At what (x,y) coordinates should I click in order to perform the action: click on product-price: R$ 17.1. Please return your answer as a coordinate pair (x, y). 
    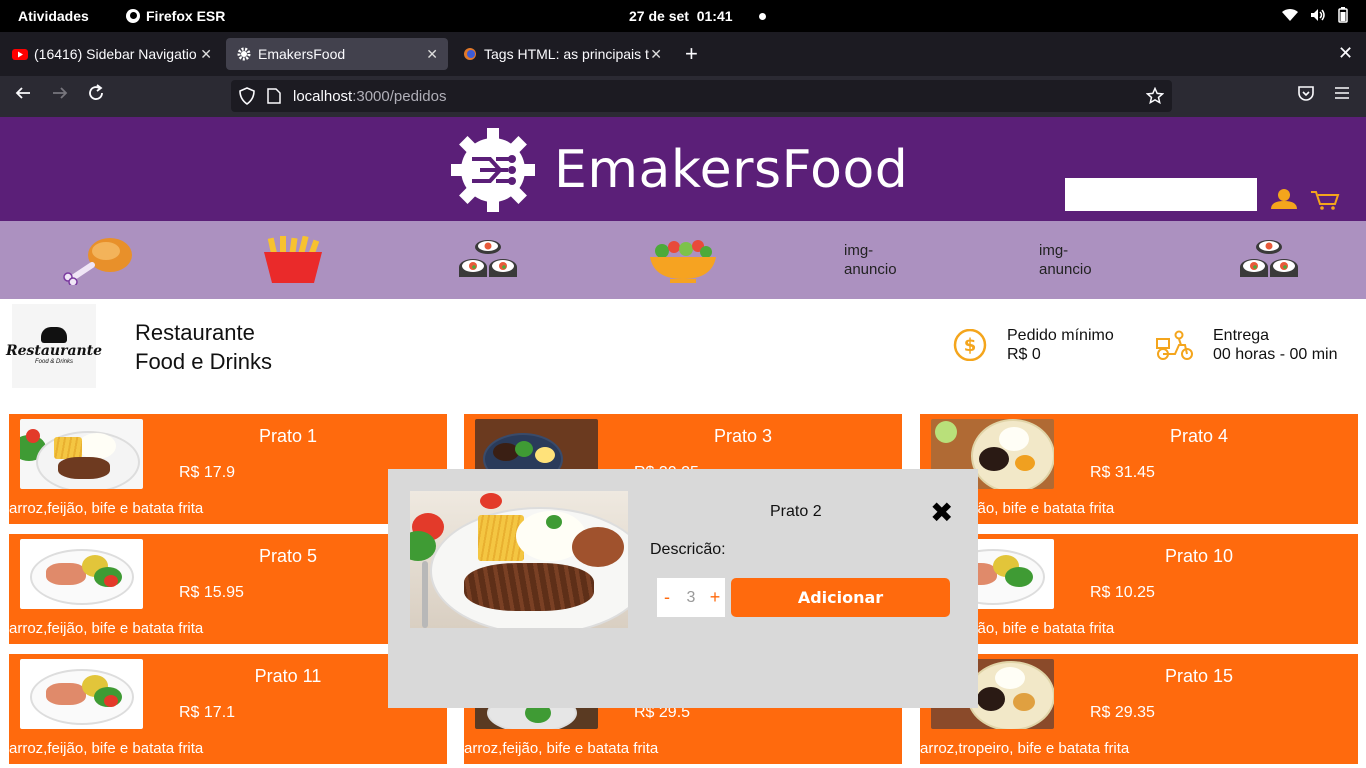
    Looking at the image, I should click on (207, 712).